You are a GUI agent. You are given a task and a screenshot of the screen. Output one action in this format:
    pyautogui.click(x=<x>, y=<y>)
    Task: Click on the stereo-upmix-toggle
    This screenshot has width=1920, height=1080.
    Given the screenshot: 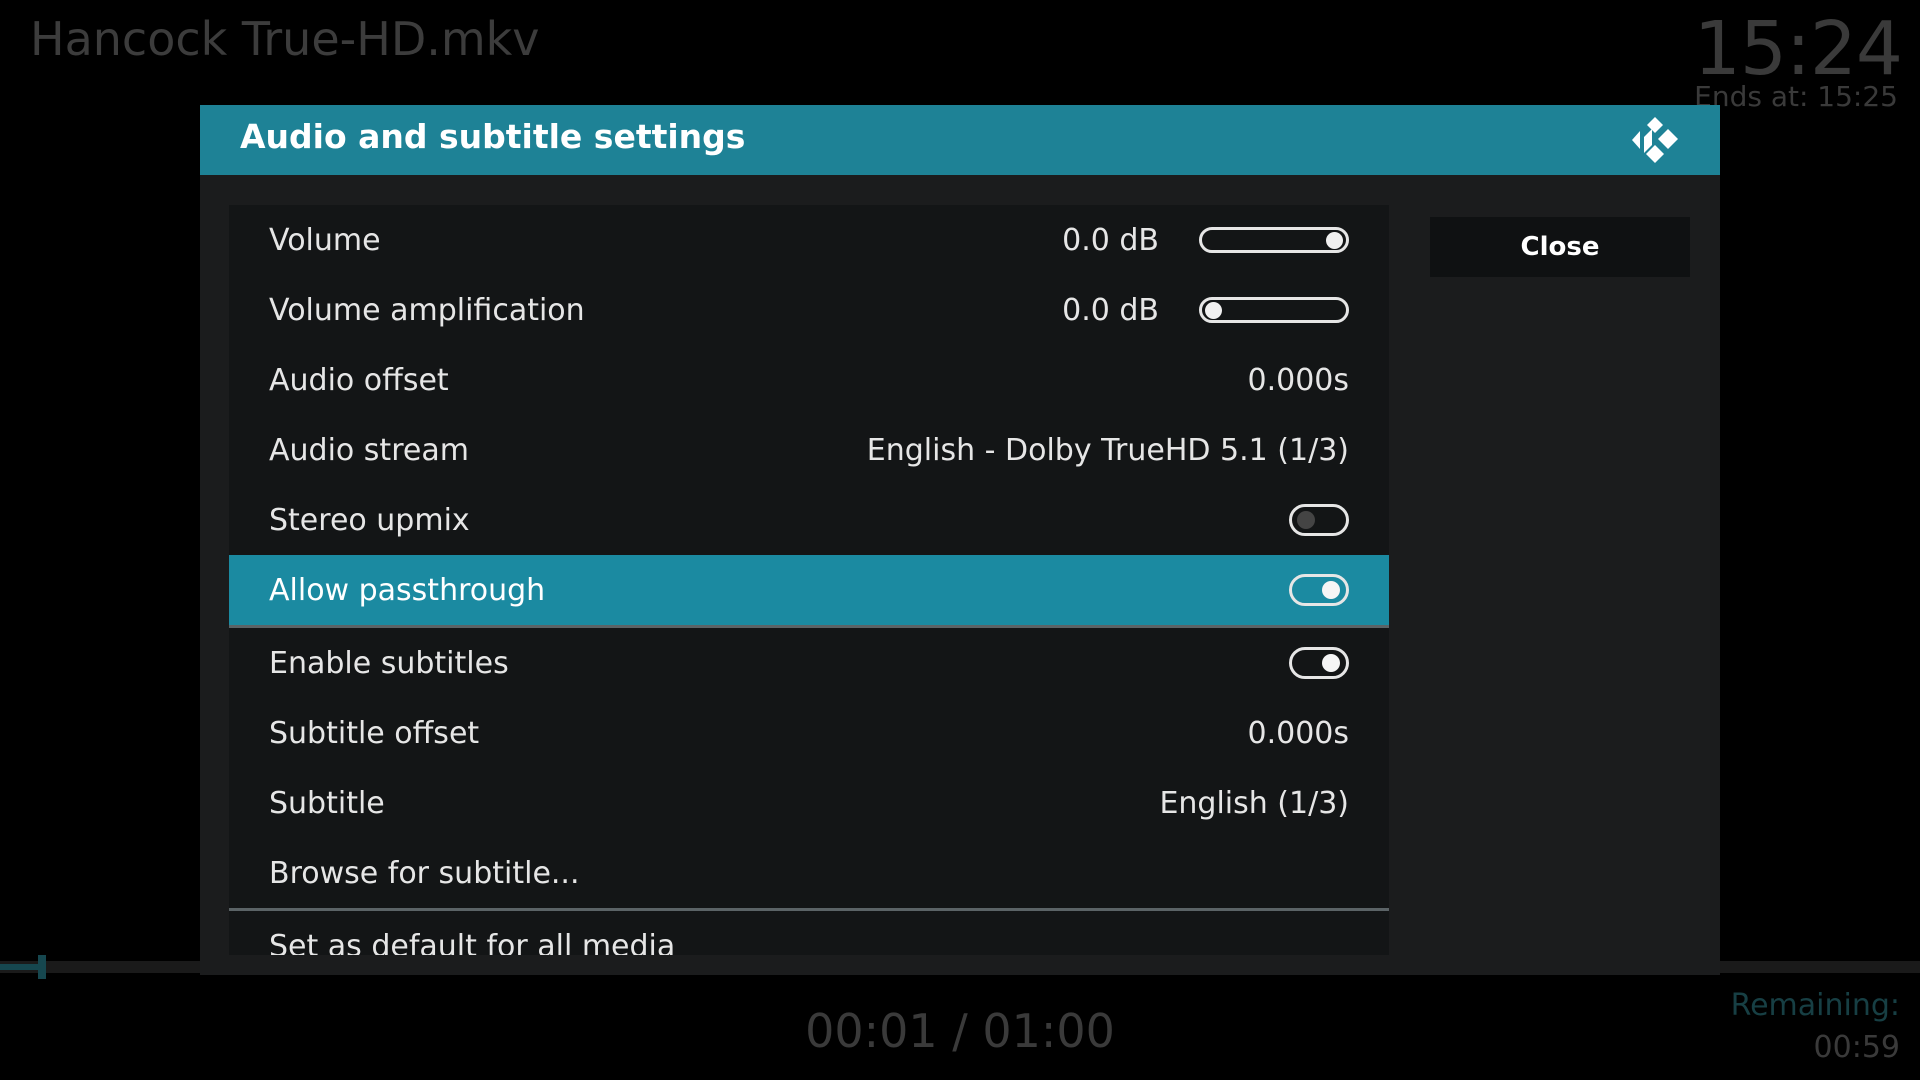 What is the action you would take?
    pyautogui.click(x=1319, y=520)
    